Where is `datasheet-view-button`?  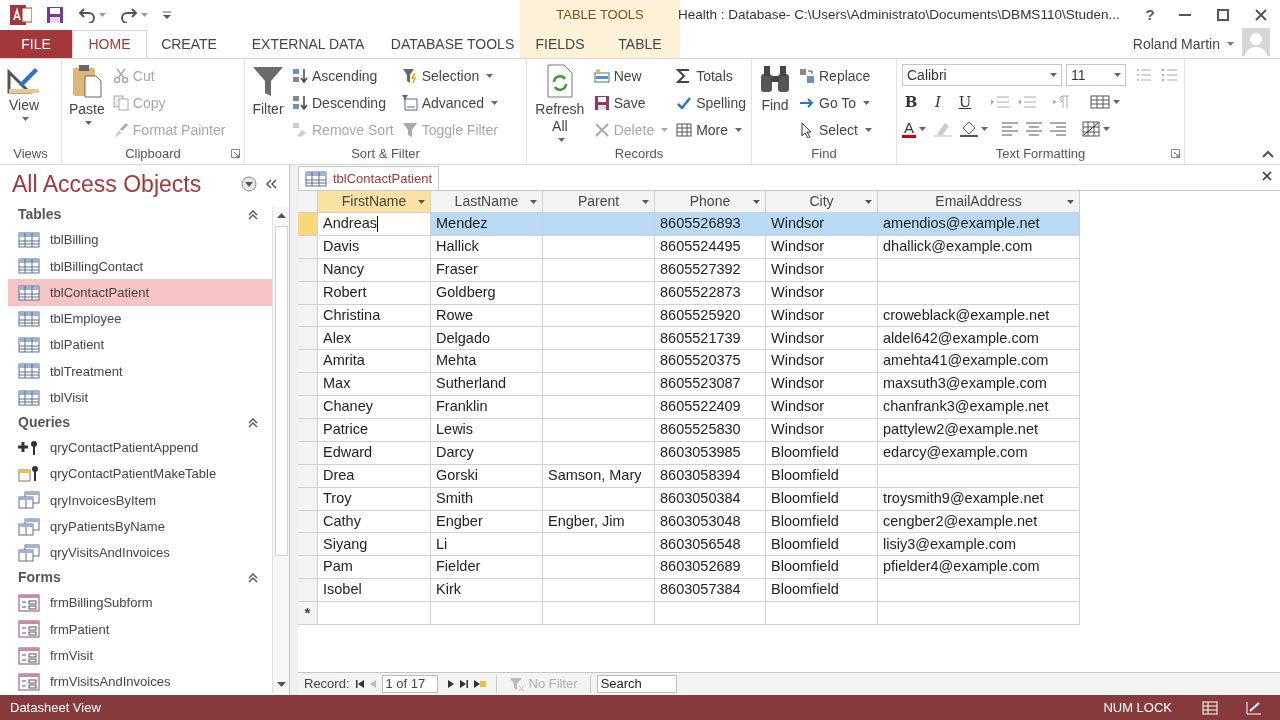
datasheet-view-button is located at coordinates (1210, 707).